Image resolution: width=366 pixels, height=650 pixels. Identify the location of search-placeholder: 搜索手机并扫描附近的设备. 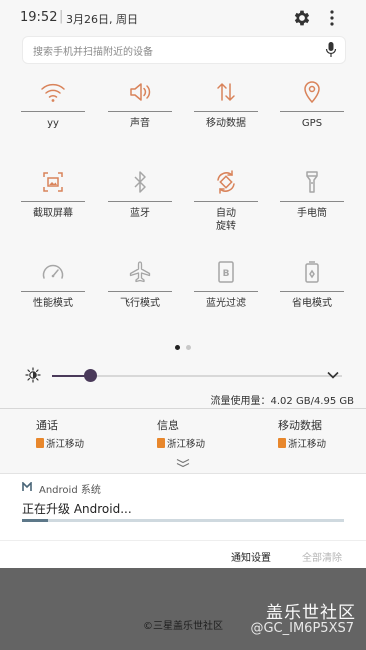
(93, 52).